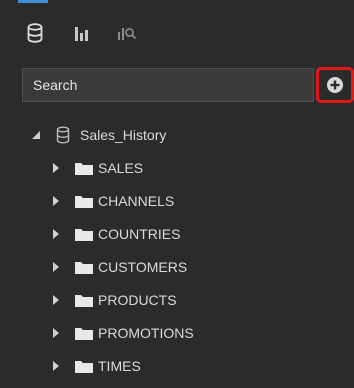  Describe the element at coordinates (143, 267) in the screenshot. I see `tree-item-label: CUSTOMERS` at that location.